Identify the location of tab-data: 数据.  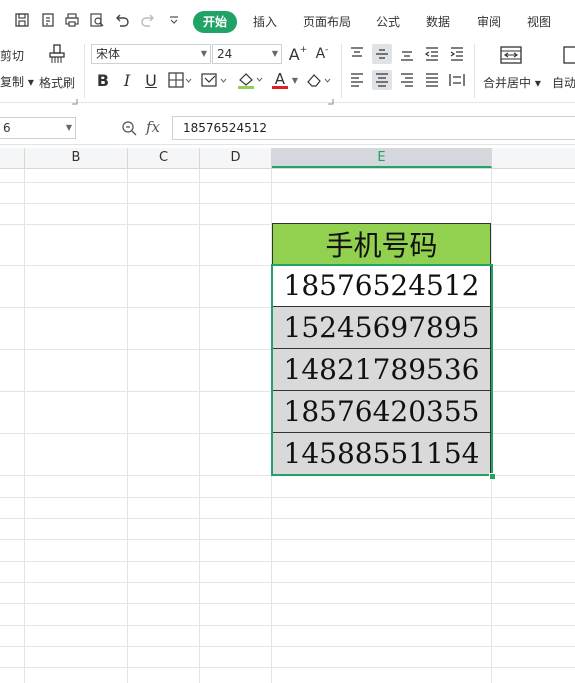
(438, 22).